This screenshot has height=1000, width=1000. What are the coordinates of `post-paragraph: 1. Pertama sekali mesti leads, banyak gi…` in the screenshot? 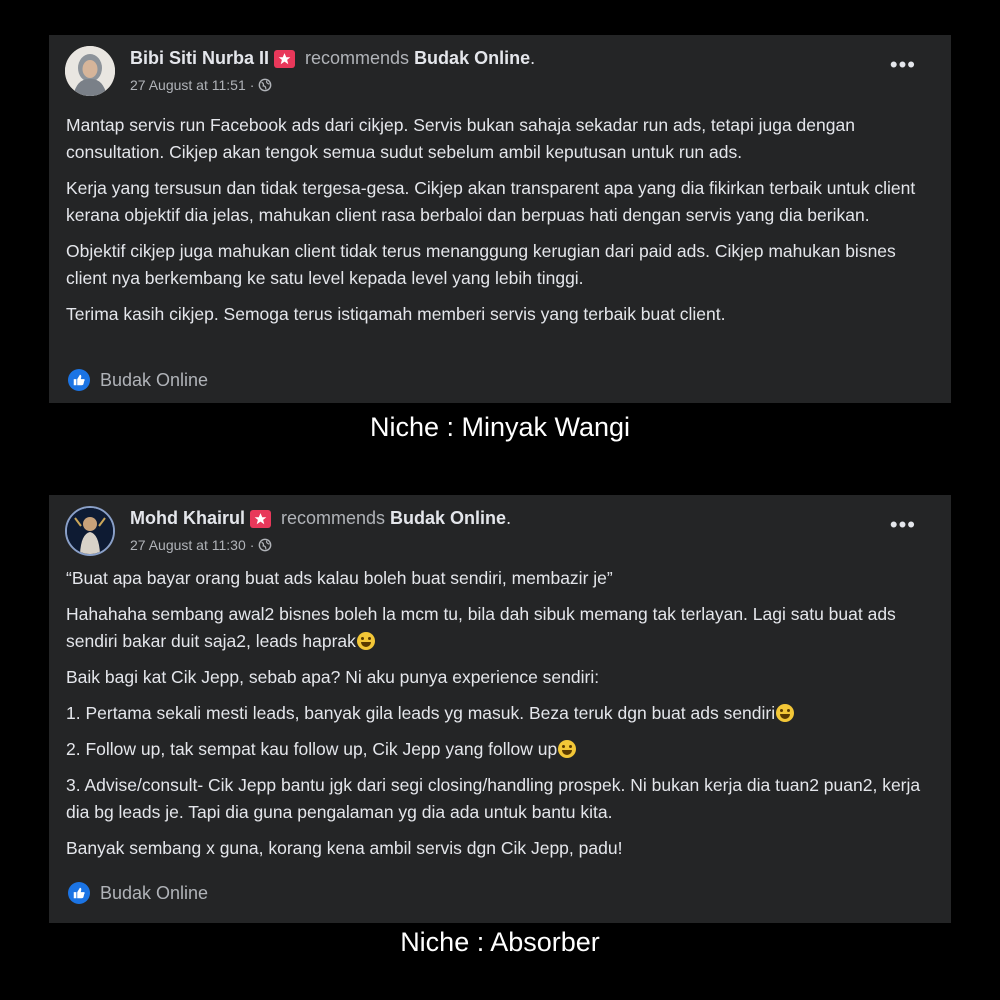 It's located at (496, 713).